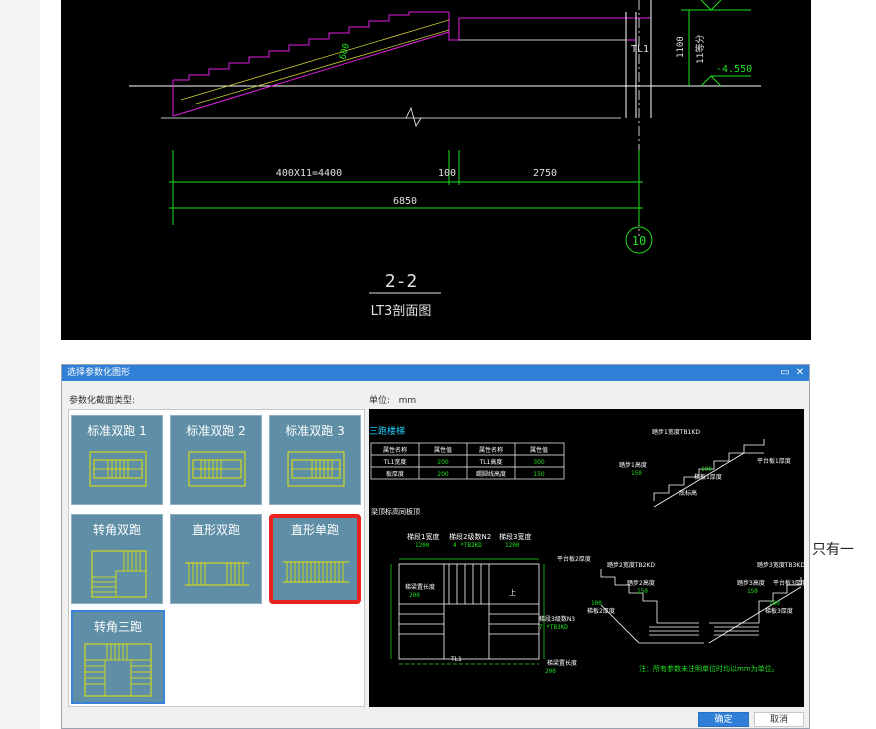 This screenshot has height=729, width=876. I want to click on table-cell: 300, so click(539, 462).